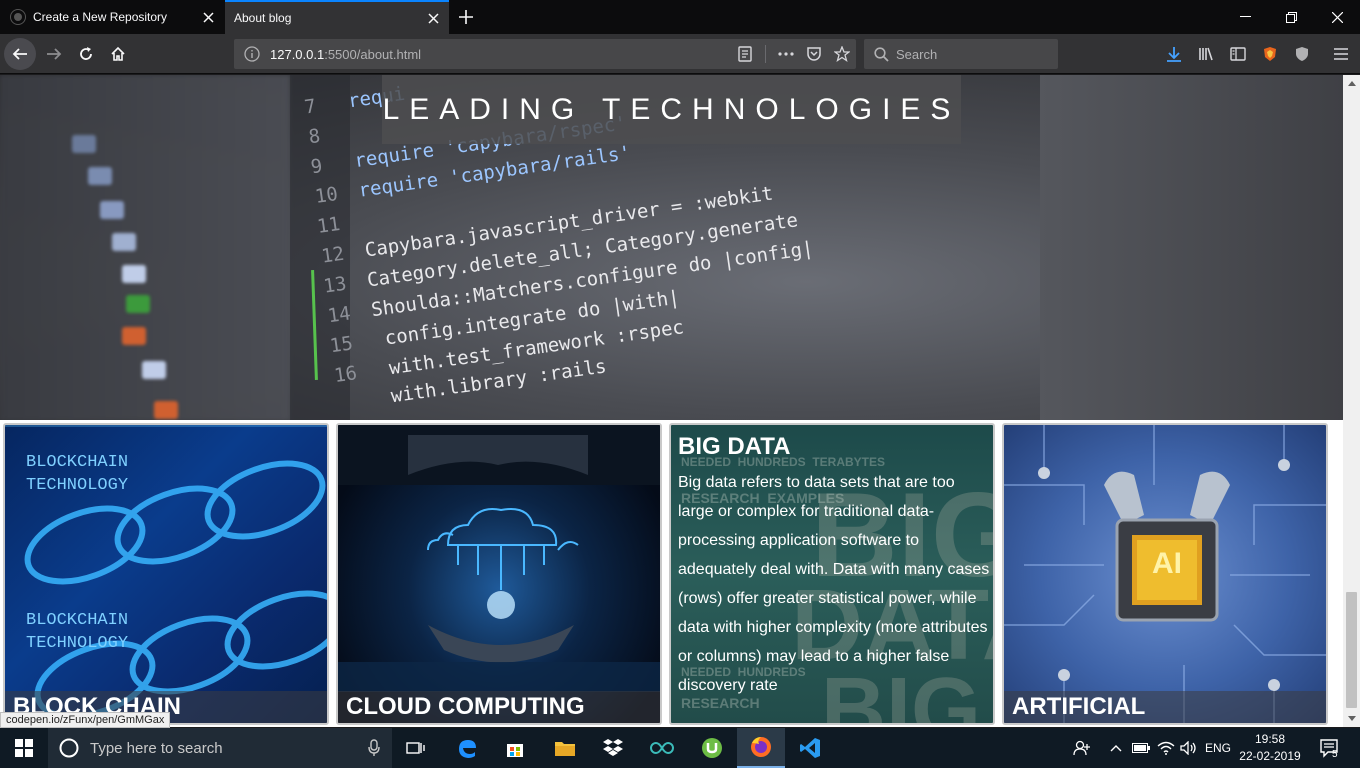  I want to click on system-clock: 19:58 22-02-2019, so click(1270, 748).